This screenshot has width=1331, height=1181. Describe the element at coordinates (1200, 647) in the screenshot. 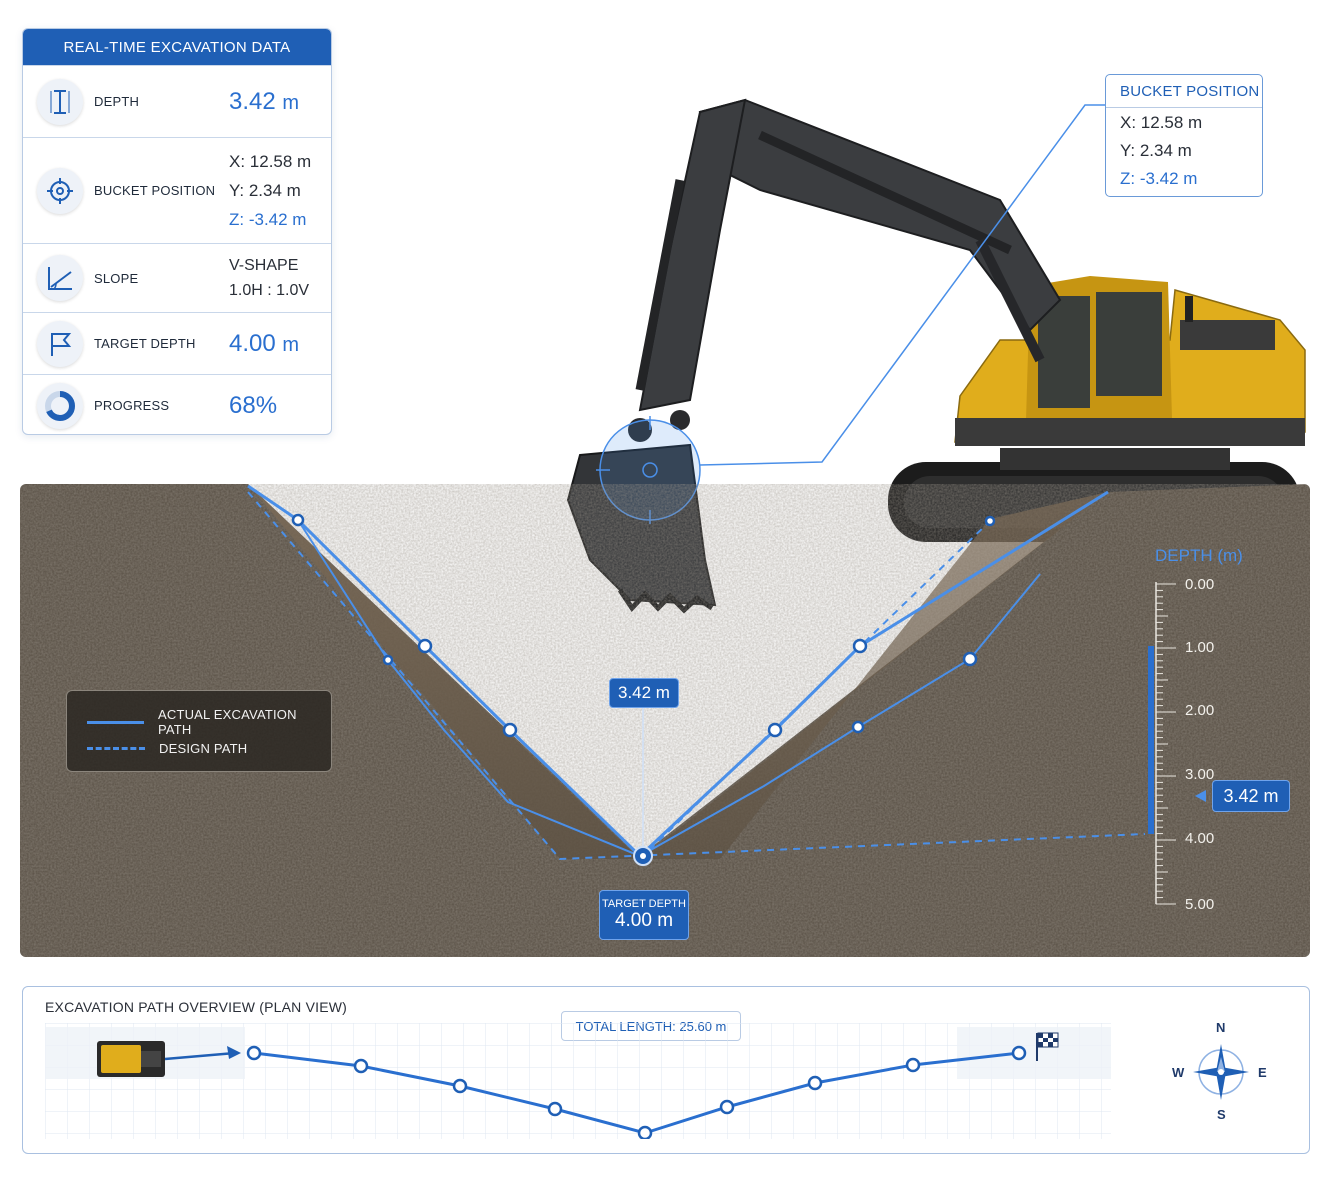

I see `depth-tick-1: 1.00` at that location.